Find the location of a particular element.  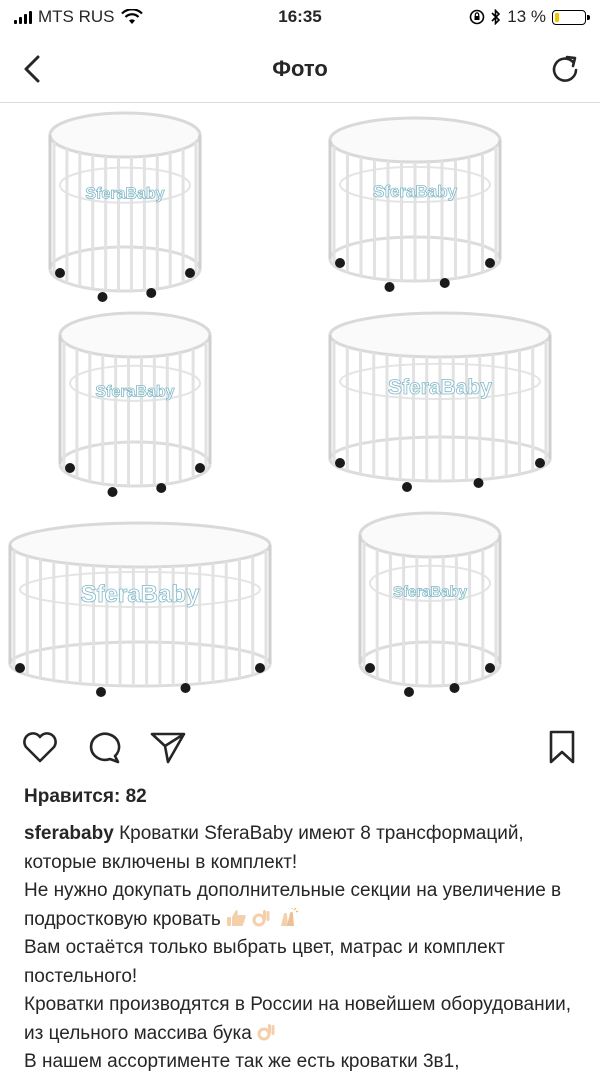

comment-icon is located at coordinates (104, 747).